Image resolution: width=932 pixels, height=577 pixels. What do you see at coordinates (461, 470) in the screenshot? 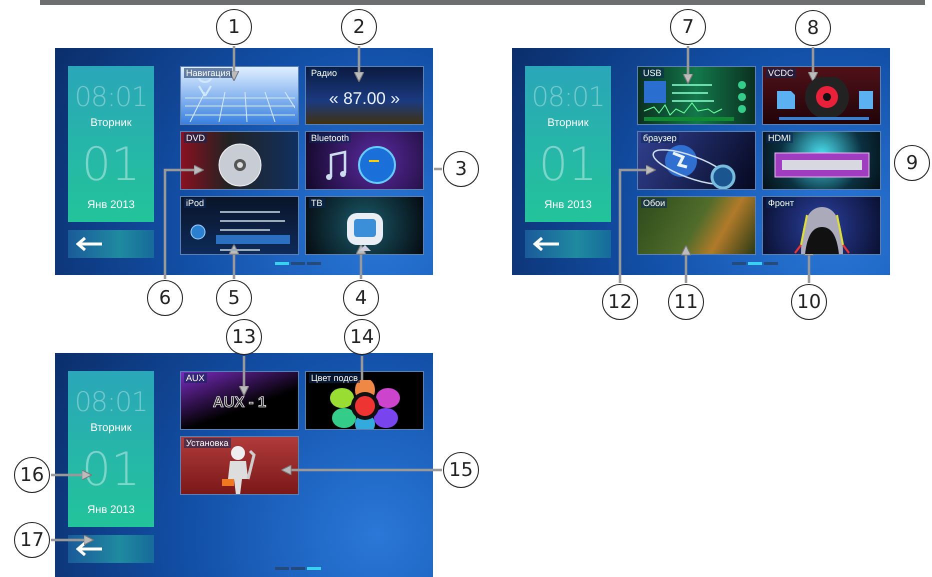
I see `callout-number: 15` at bounding box center [461, 470].